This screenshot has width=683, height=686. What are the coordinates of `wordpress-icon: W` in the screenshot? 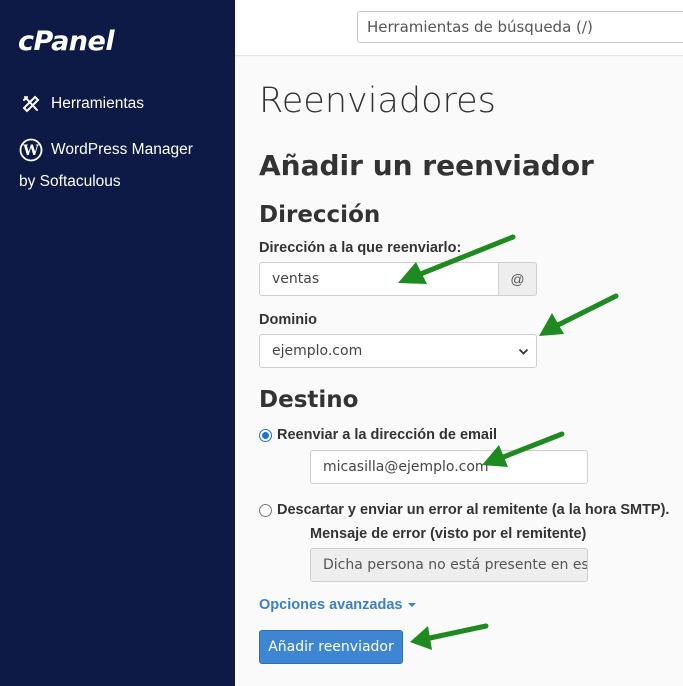 It's located at (31, 150).